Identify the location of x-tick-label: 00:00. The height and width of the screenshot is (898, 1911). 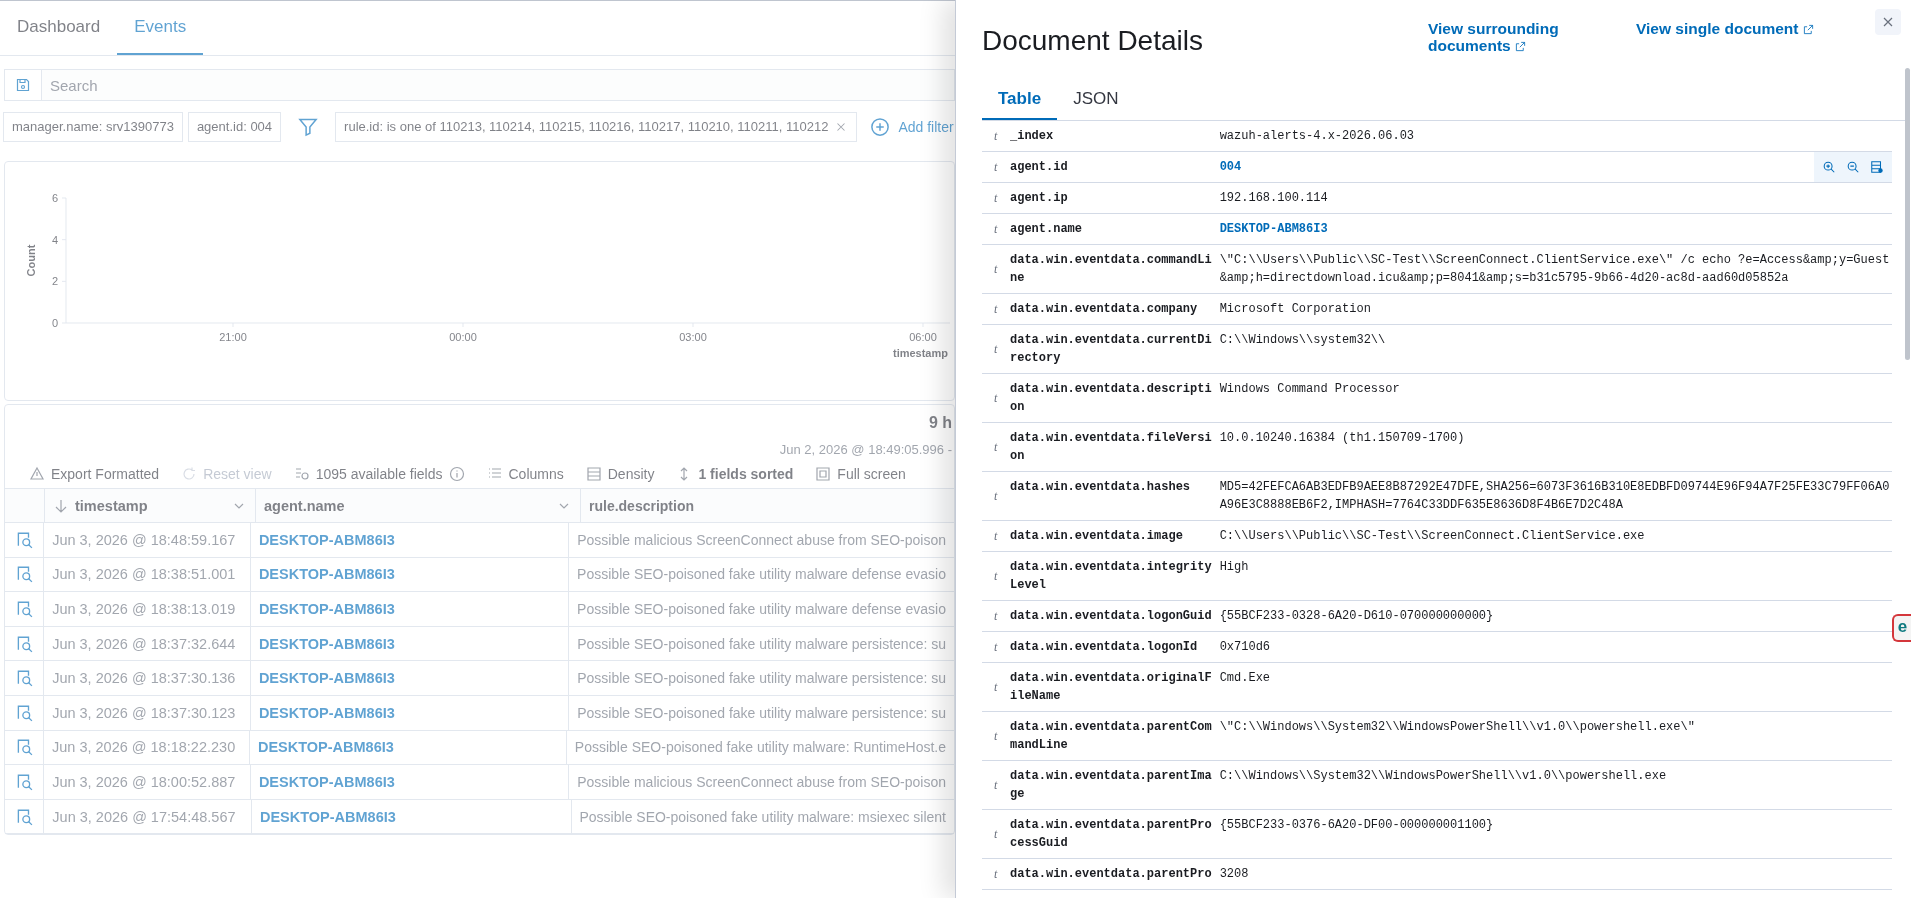
(463, 337).